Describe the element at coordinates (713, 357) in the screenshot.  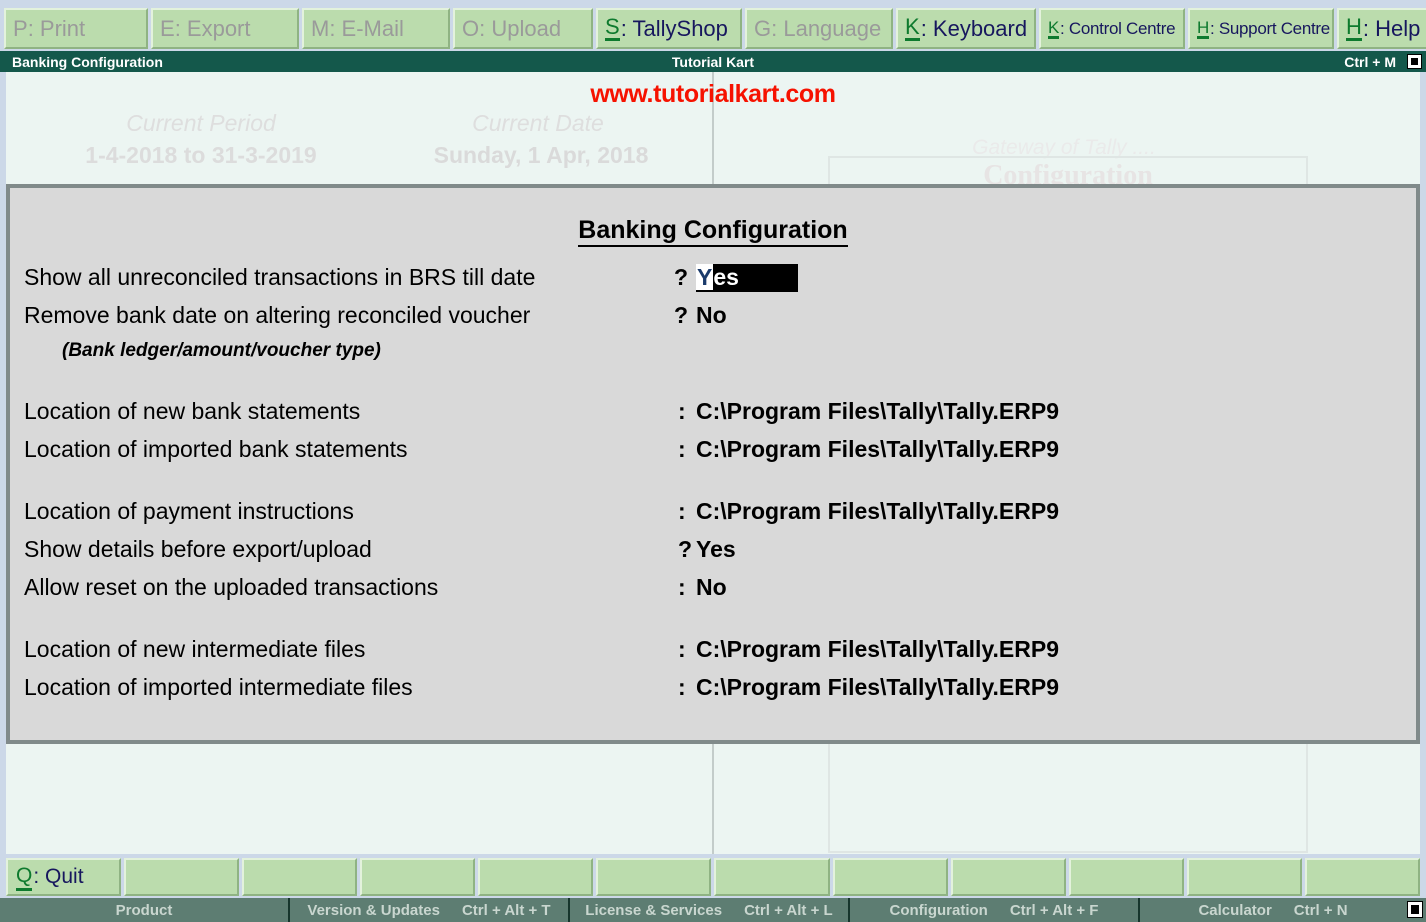
I see `config-row-note: (Bank ledger/amount/voucher type)` at that location.